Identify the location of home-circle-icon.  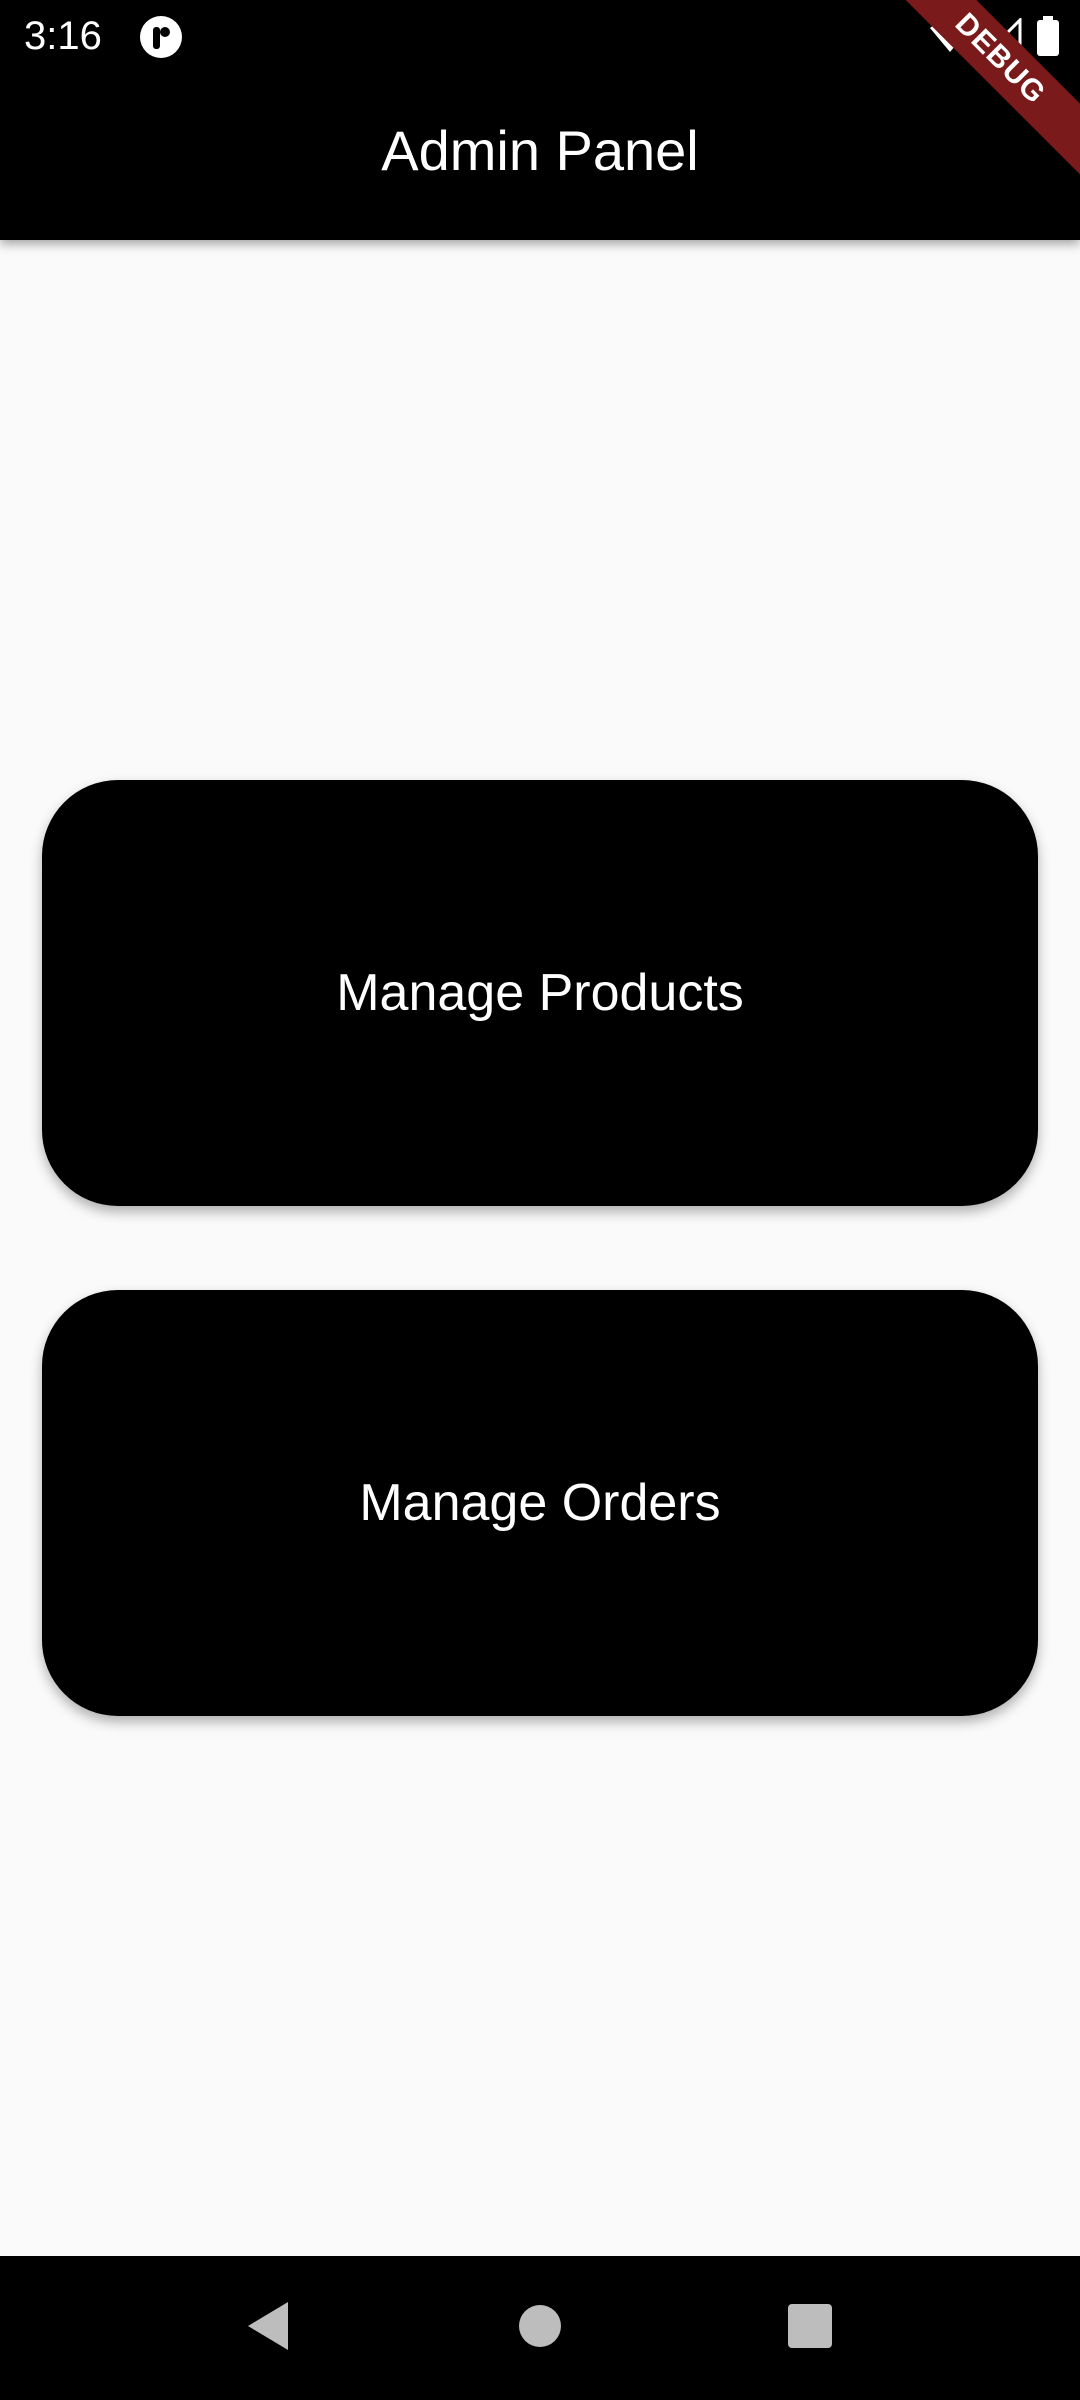
(540, 2328).